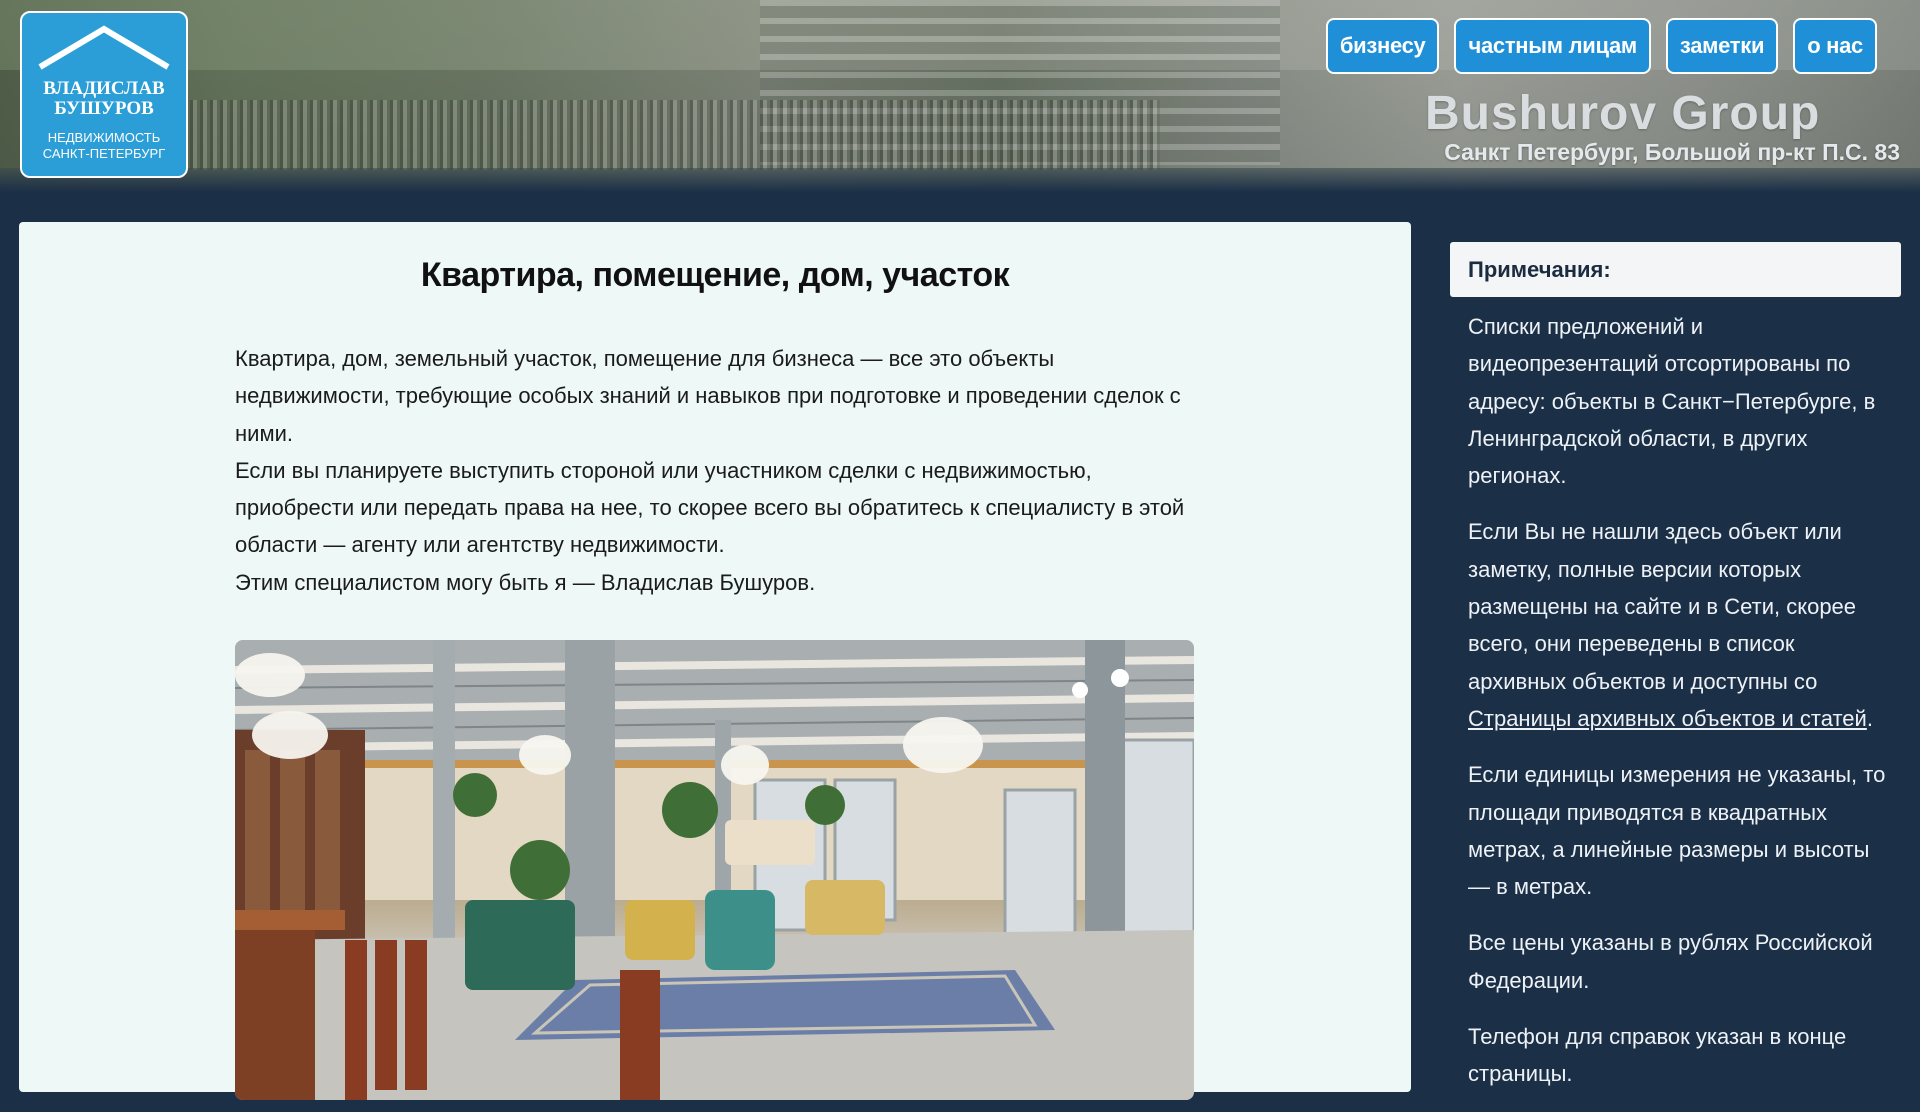  Describe the element at coordinates (660, 135) in the screenshot. I see `header-background-crowd` at that location.